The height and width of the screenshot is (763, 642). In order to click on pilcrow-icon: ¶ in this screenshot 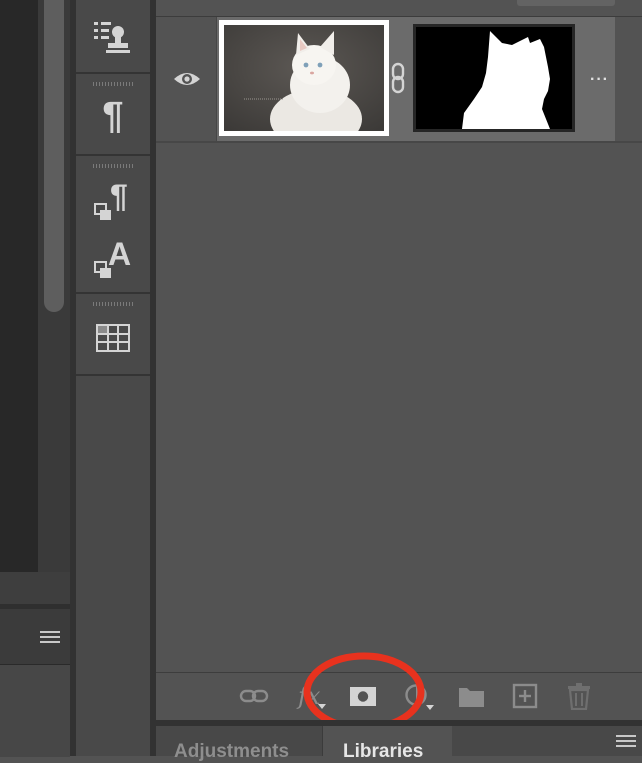, I will do `click(113, 116)`.